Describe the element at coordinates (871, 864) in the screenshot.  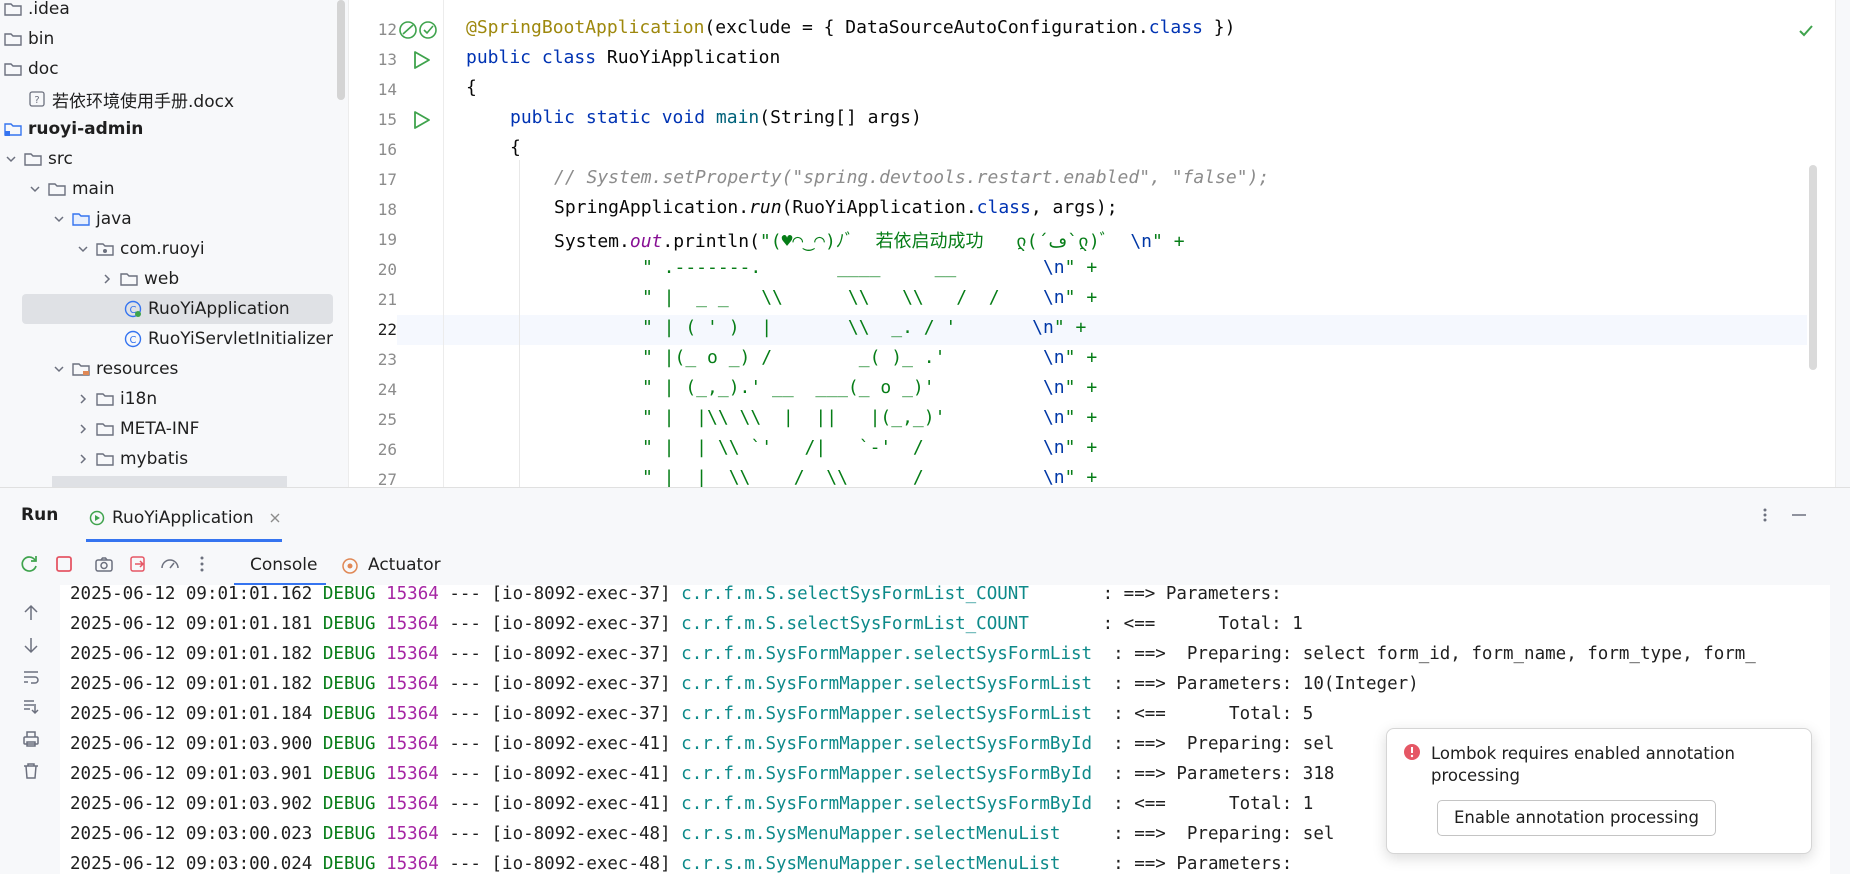
I see `log-logger: c.r.s.m.SysMenuMapper.selectMenuList` at that location.